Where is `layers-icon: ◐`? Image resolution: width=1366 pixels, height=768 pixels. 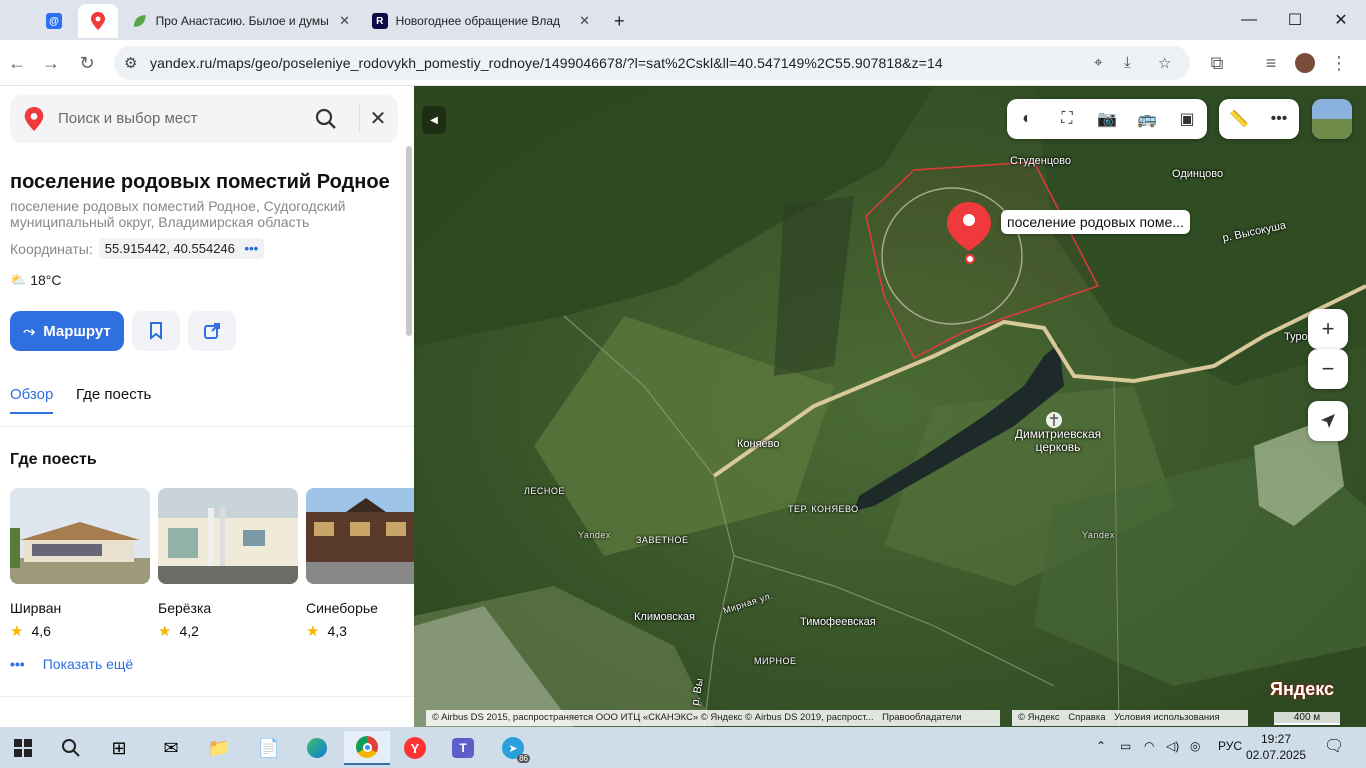 layers-icon: ◐ is located at coordinates (1027, 119).